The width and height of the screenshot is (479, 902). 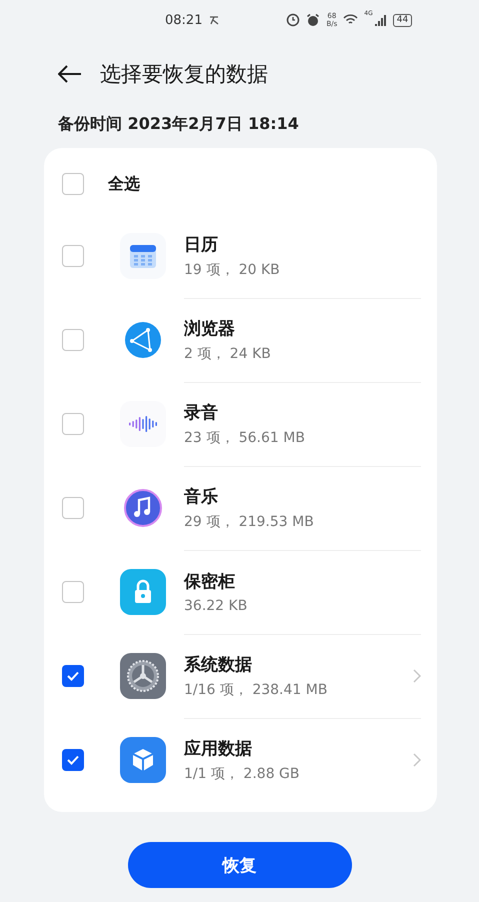 I want to click on wifi-icon, so click(x=350, y=20).